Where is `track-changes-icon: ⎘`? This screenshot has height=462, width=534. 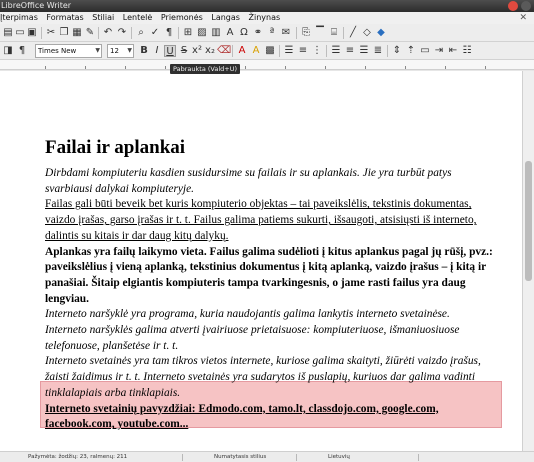 track-changes-icon: ⎘ is located at coordinates (306, 33).